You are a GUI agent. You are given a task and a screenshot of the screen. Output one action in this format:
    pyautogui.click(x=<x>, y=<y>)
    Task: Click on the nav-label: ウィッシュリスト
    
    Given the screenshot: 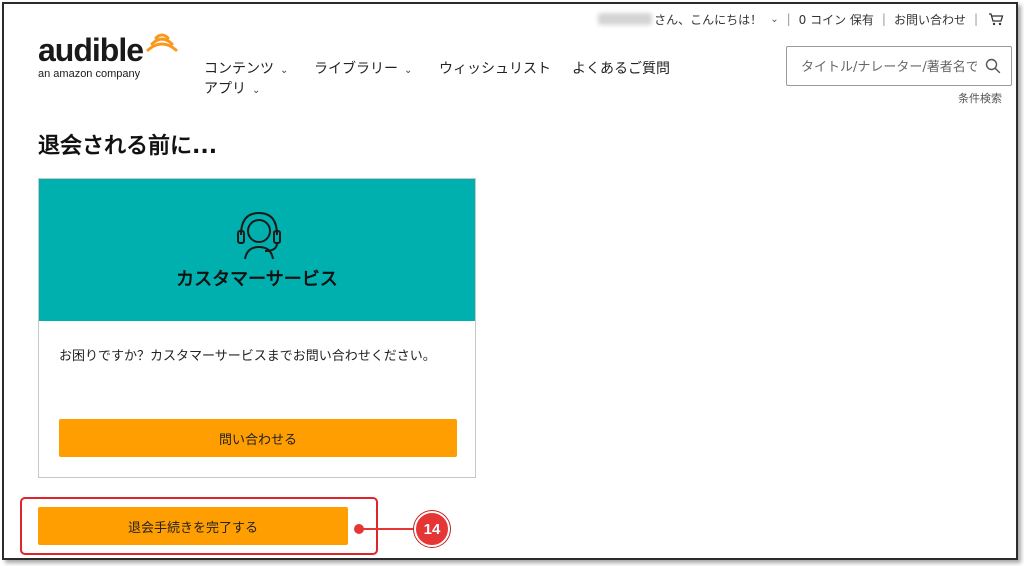 What is the action you would take?
    pyautogui.click(x=495, y=69)
    